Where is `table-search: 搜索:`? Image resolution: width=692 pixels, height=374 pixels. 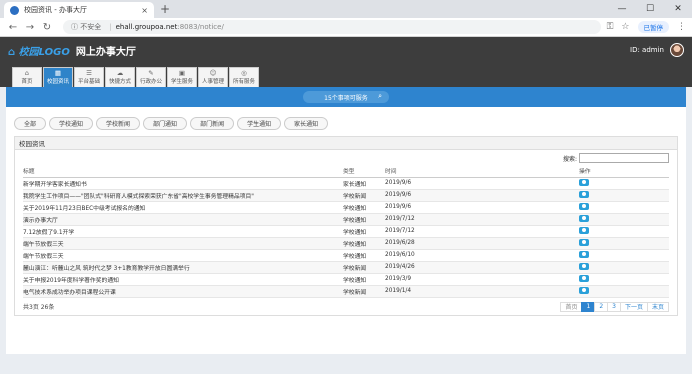 table-search: 搜索: is located at coordinates (346, 158).